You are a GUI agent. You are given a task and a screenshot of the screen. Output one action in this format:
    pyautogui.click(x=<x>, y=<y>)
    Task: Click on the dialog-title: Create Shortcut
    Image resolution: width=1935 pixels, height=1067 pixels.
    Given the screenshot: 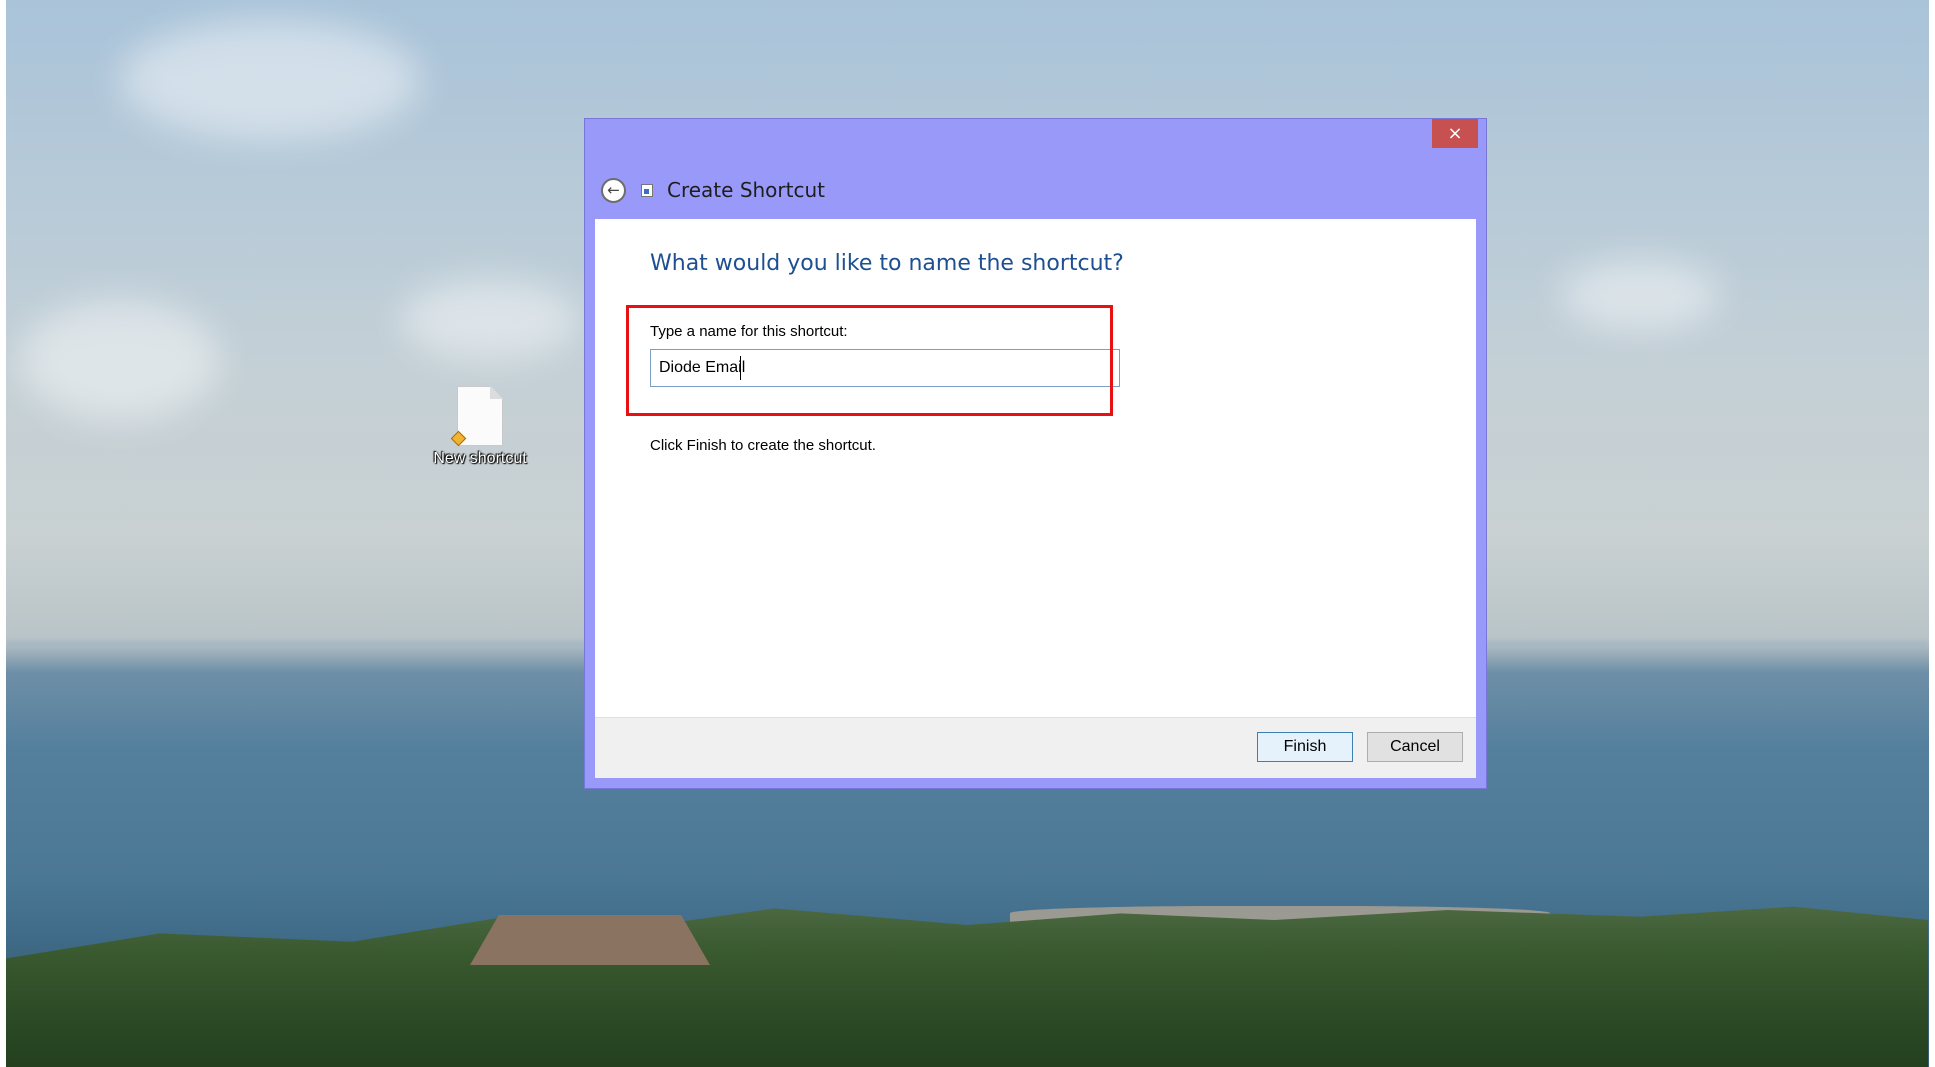 What is the action you would take?
    pyautogui.click(x=746, y=190)
    